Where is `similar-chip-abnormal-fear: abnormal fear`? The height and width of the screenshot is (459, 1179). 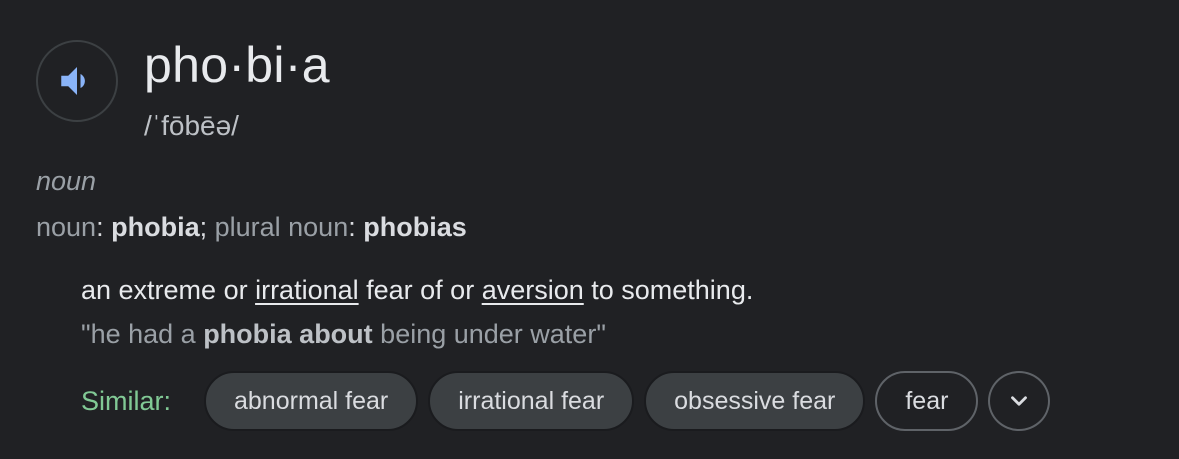 similar-chip-abnormal-fear: abnormal fear is located at coordinates (311, 401).